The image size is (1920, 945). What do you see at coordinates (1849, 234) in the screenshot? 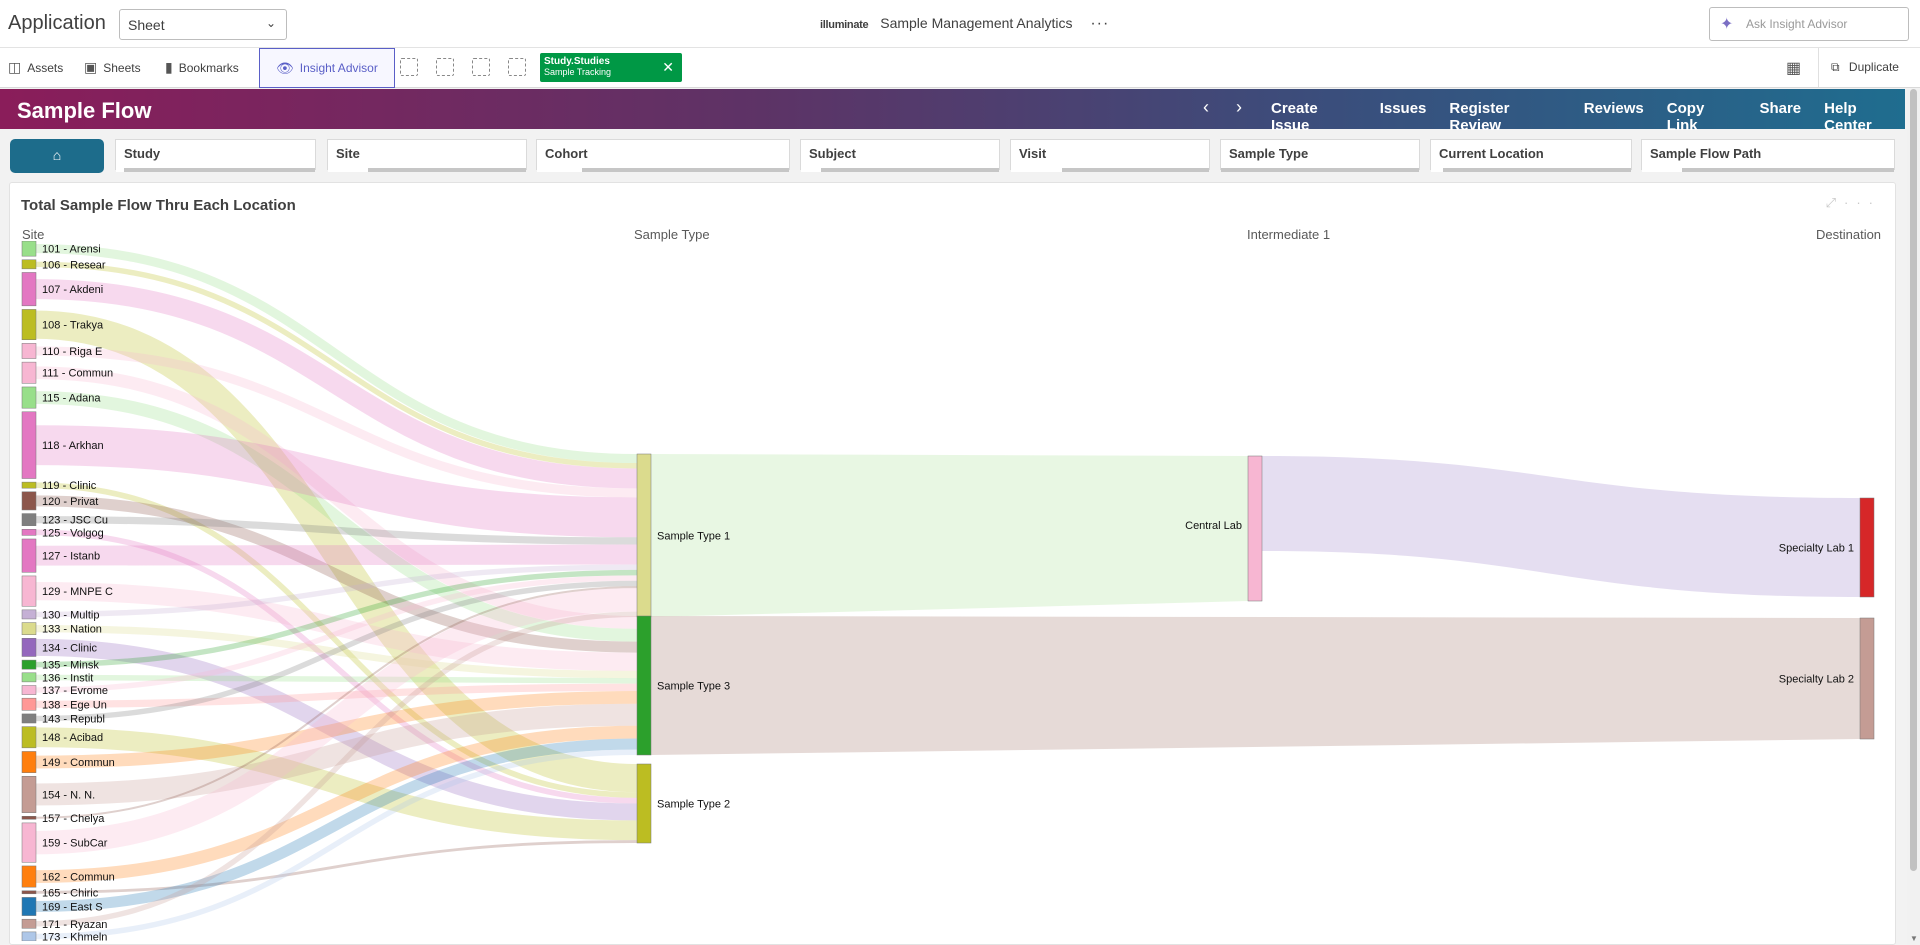
I see `column-header-destination: Destination` at bounding box center [1849, 234].